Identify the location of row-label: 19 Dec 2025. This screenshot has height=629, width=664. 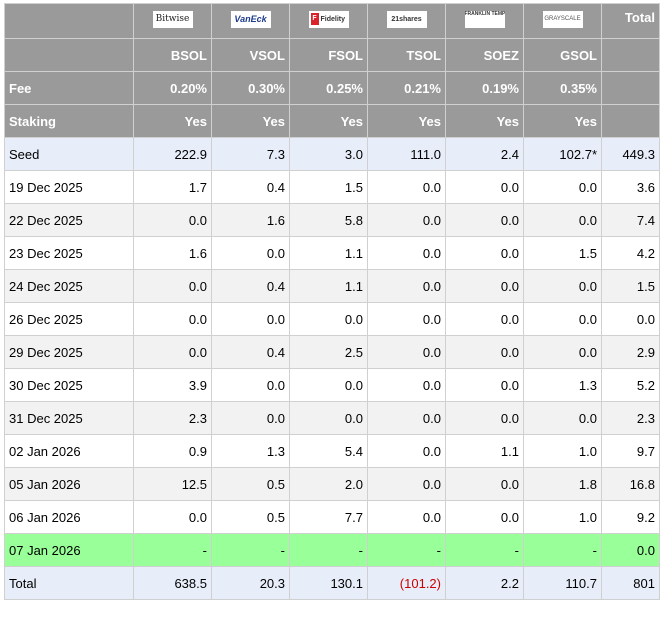
(69, 187).